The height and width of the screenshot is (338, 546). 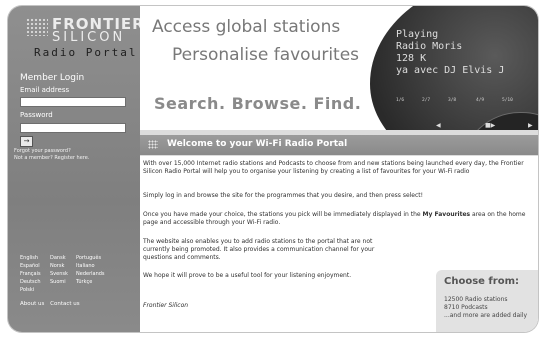 I want to click on lang-link: Português, so click(x=88, y=258).